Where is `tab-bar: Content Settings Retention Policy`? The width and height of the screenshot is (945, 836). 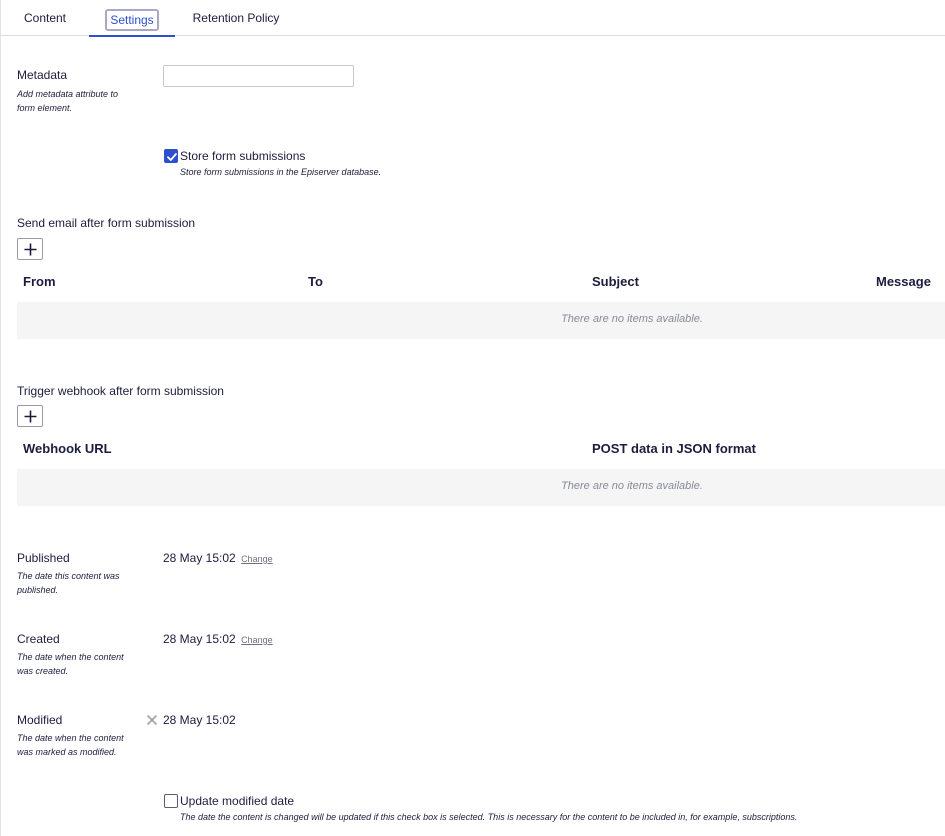
tab-bar: Content Settings Retention Policy is located at coordinates (473, 18).